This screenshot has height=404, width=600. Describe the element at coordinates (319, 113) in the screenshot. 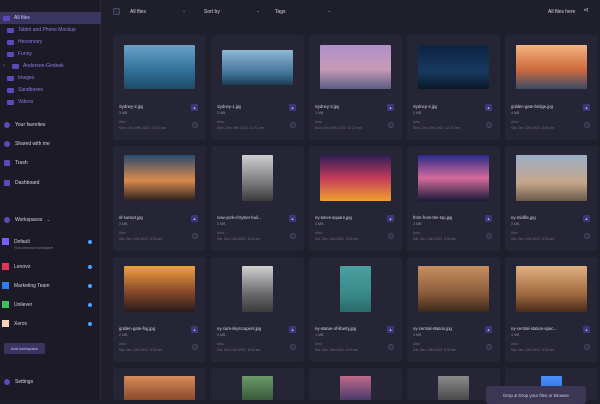

I see `file-size: 1 MB` at that location.